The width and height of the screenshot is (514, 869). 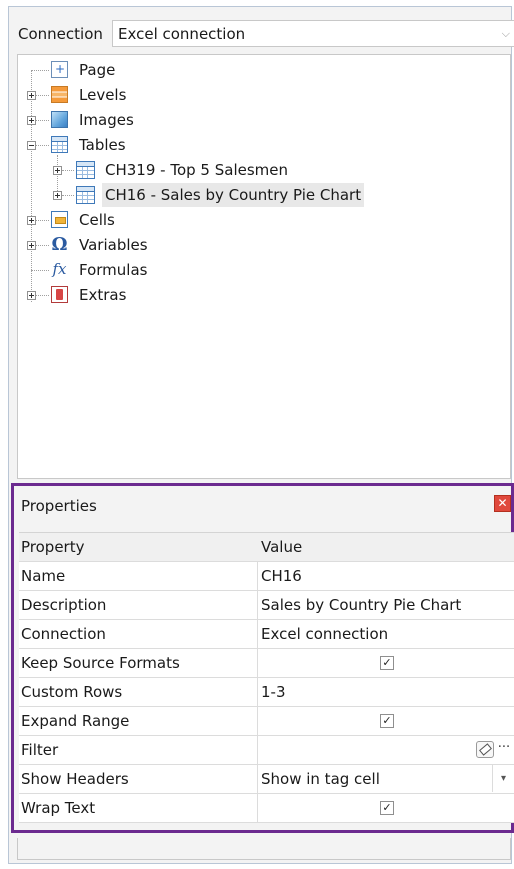 What do you see at coordinates (113, 245) in the screenshot?
I see `tree-node-label: Variables` at bounding box center [113, 245].